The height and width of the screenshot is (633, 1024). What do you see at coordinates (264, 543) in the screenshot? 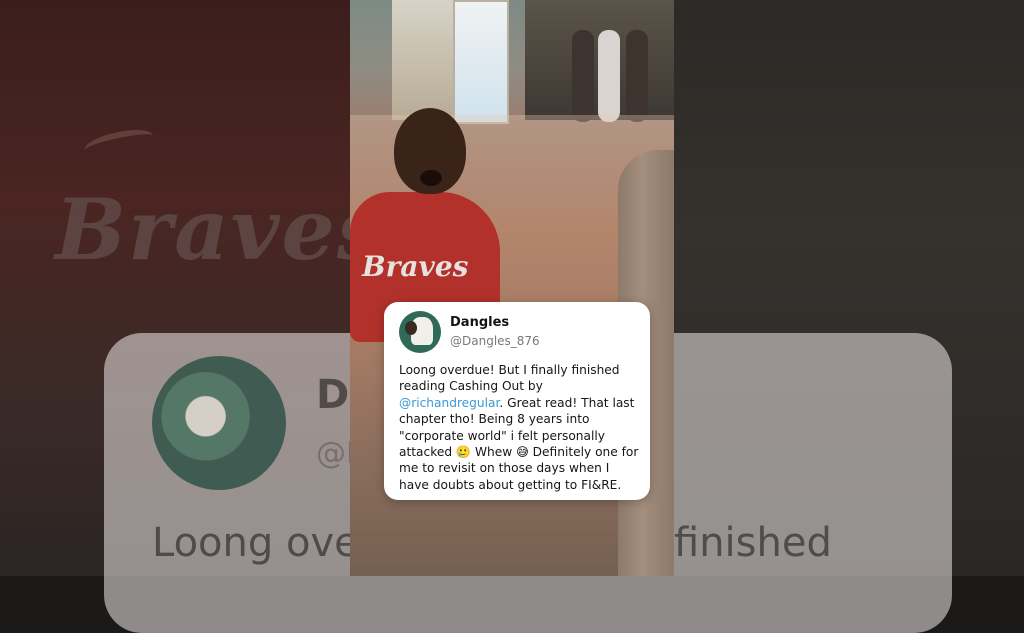
I see `background-card-text-left: Loong over` at bounding box center [264, 543].